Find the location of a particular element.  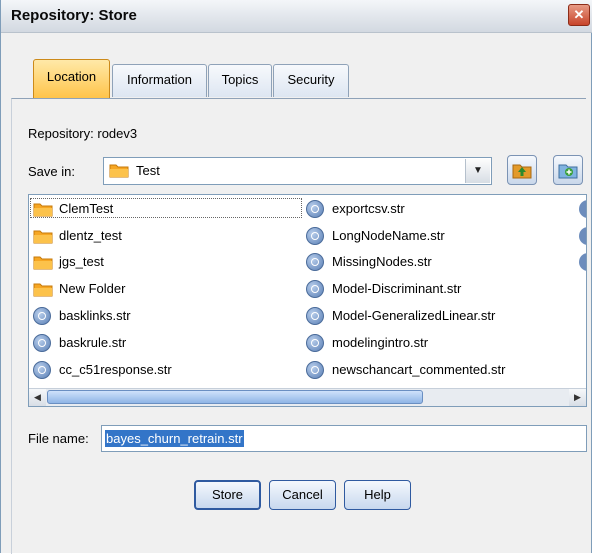

save-in-dropdown: Test ▼ is located at coordinates (297, 171).